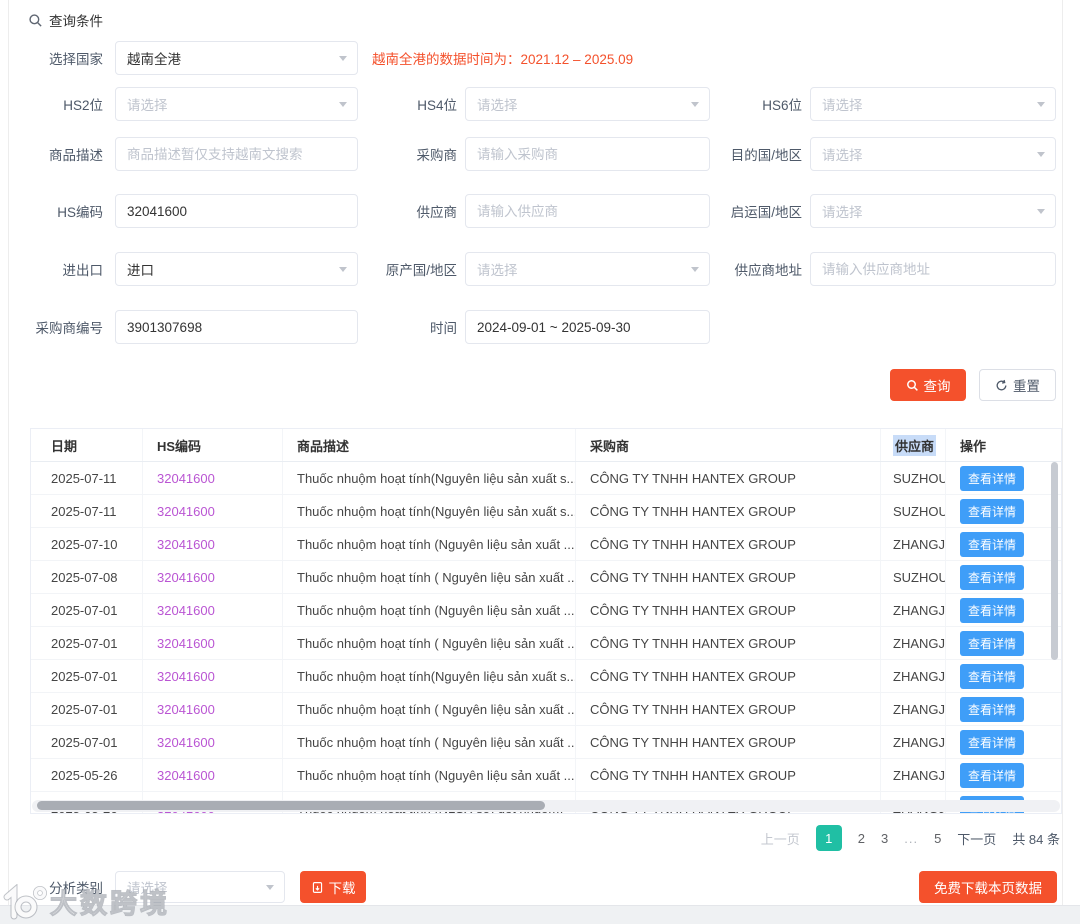  I want to click on field-hs-code: HS编码, so click(186, 211).